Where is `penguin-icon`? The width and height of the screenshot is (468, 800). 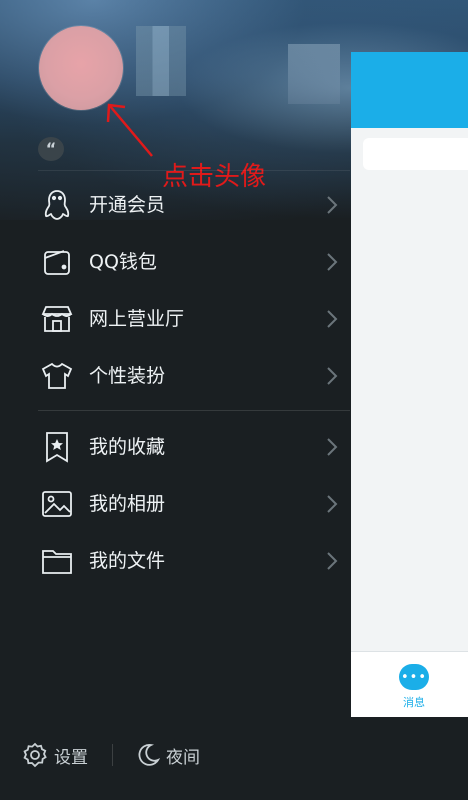 penguin-icon is located at coordinates (57, 205).